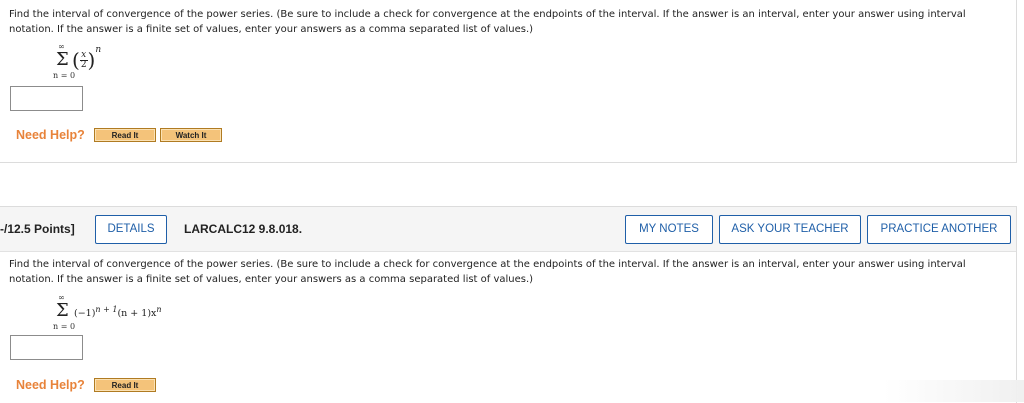 The image size is (1024, 403). What do you see at coordinates (939, 229) in the screenshot?
I see `practice-another-button: PRACTICE ANOTHER` at bounding box center [939, 229].